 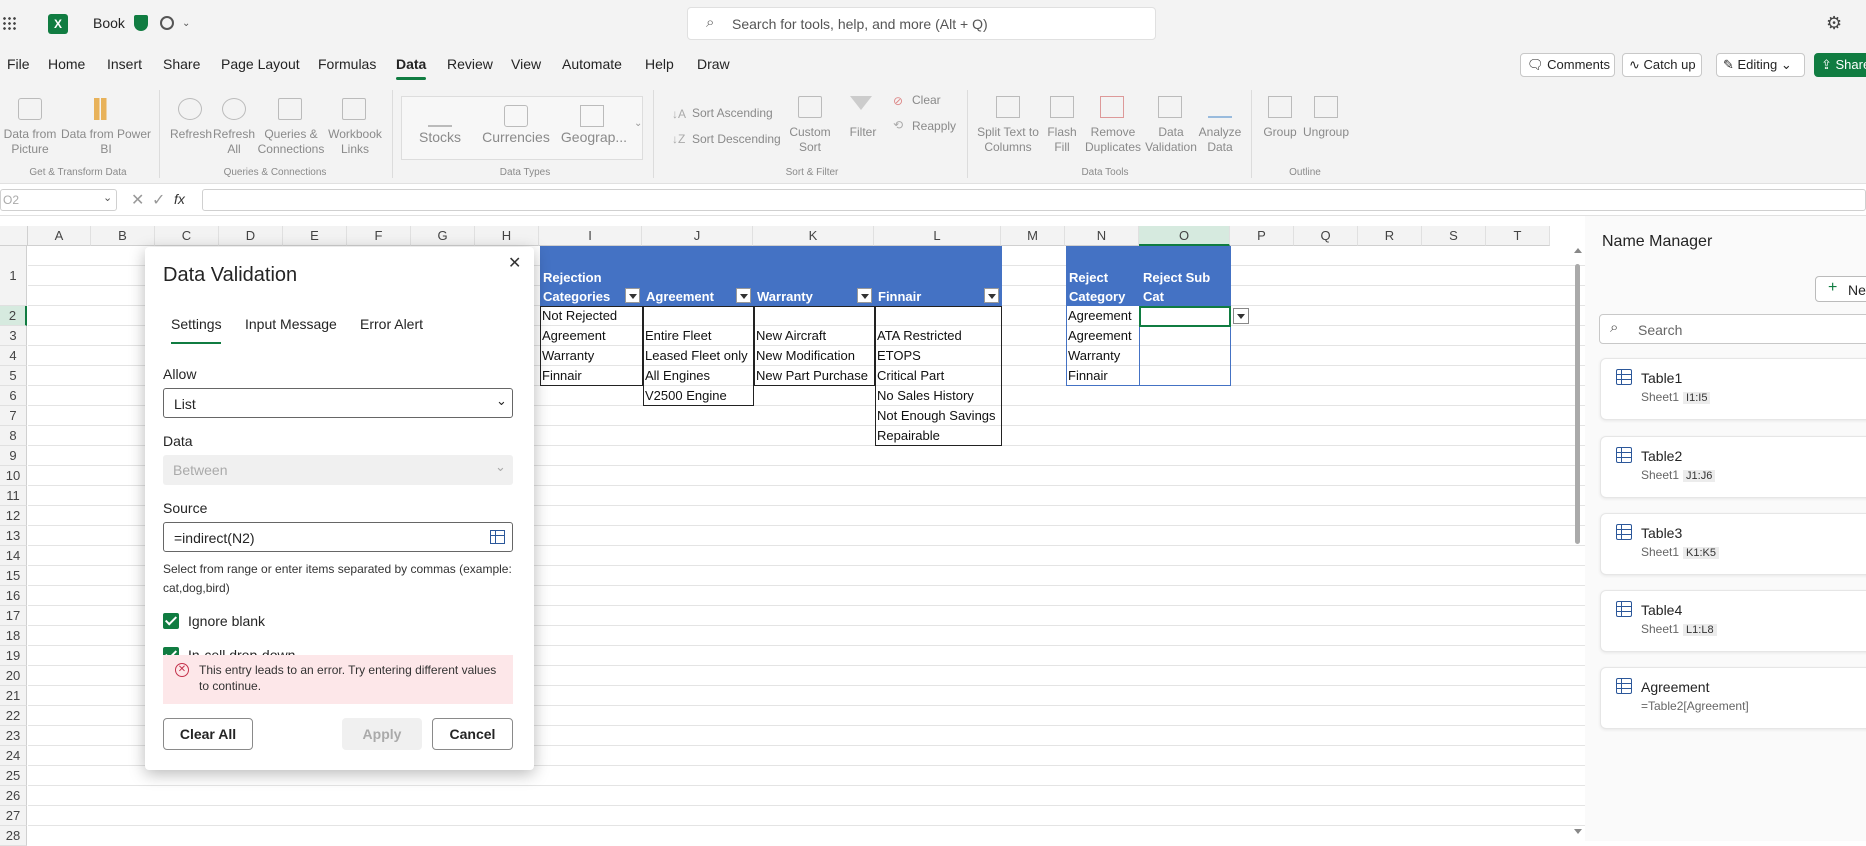 What do you see at coordinates (13, 656) in the screenshot?
I see `row-header-19: 19` at bounding box center [13, 656].